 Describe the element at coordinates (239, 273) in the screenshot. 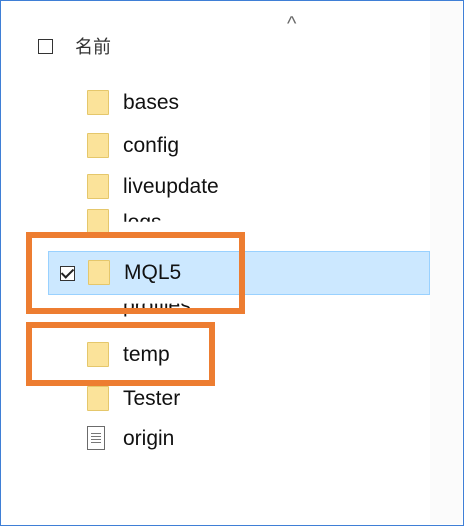

I see `list-item-mql5: MQL5` at that location.